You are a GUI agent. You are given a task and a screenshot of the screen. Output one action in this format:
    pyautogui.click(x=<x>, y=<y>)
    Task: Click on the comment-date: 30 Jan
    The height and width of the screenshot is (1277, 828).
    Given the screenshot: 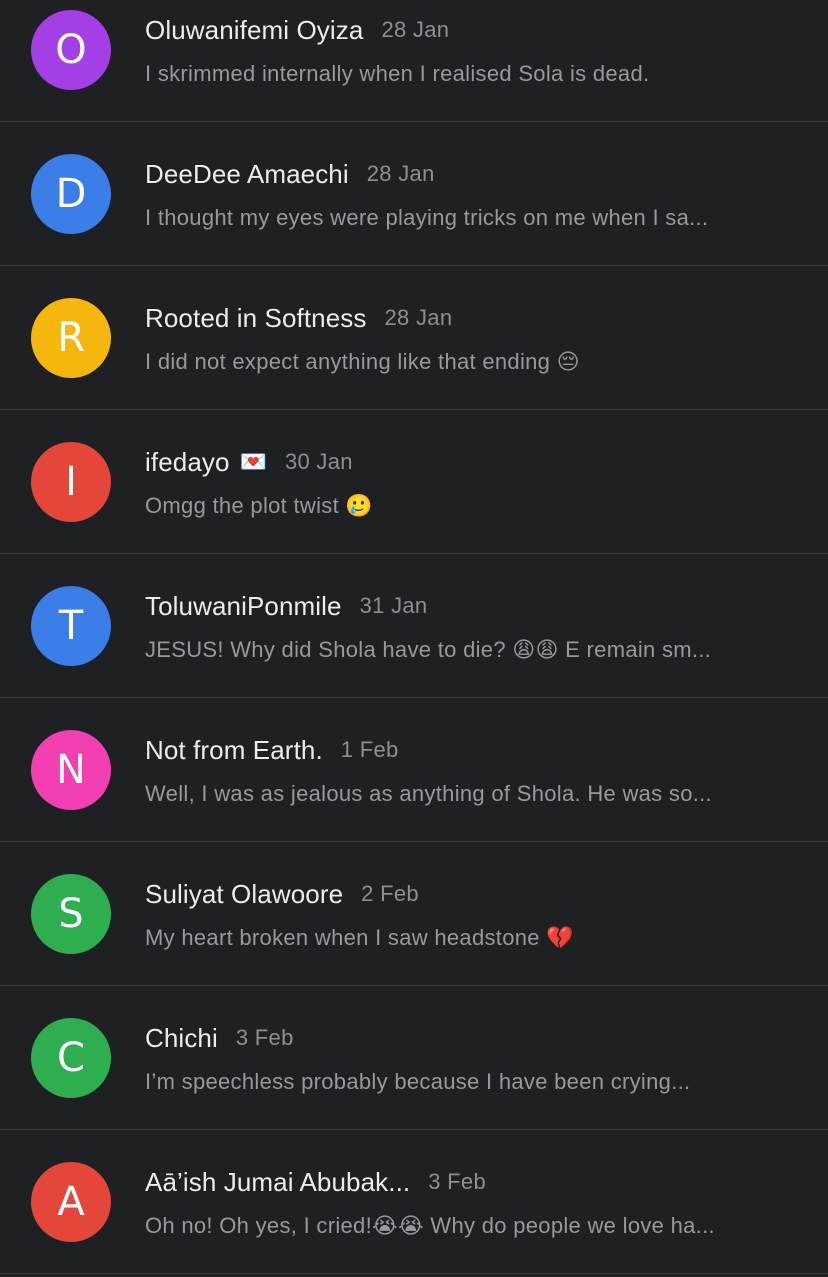 What is the action you would take?
    pyautogui.click(x=318, y=461)
    